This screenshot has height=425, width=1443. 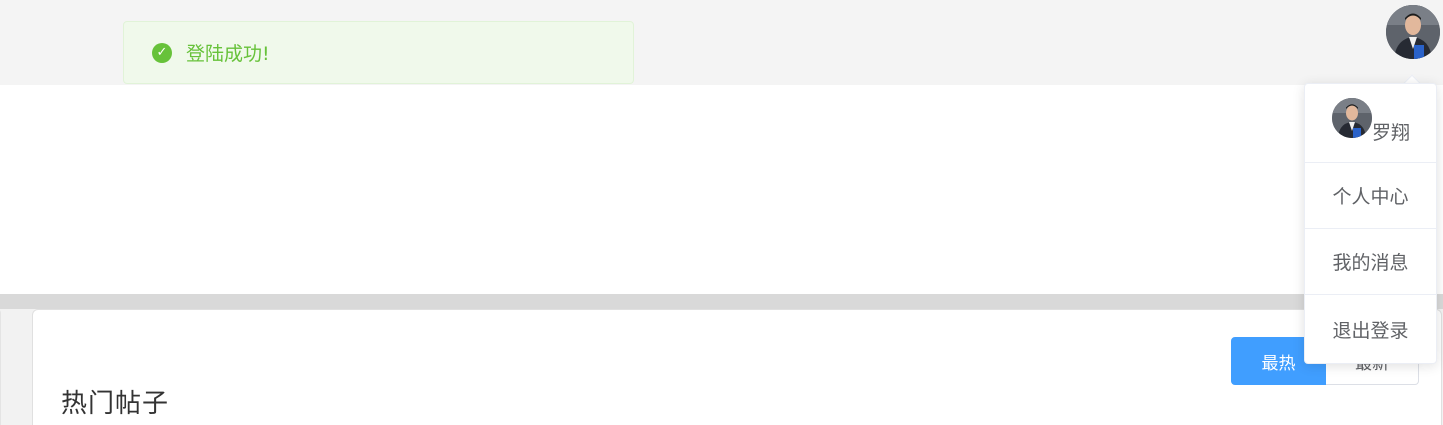 What do you see at coordinates (1370, 329) in the screenshot?
I see `menu-item-logout: 退出登录` at bounding box center [1370, 329].